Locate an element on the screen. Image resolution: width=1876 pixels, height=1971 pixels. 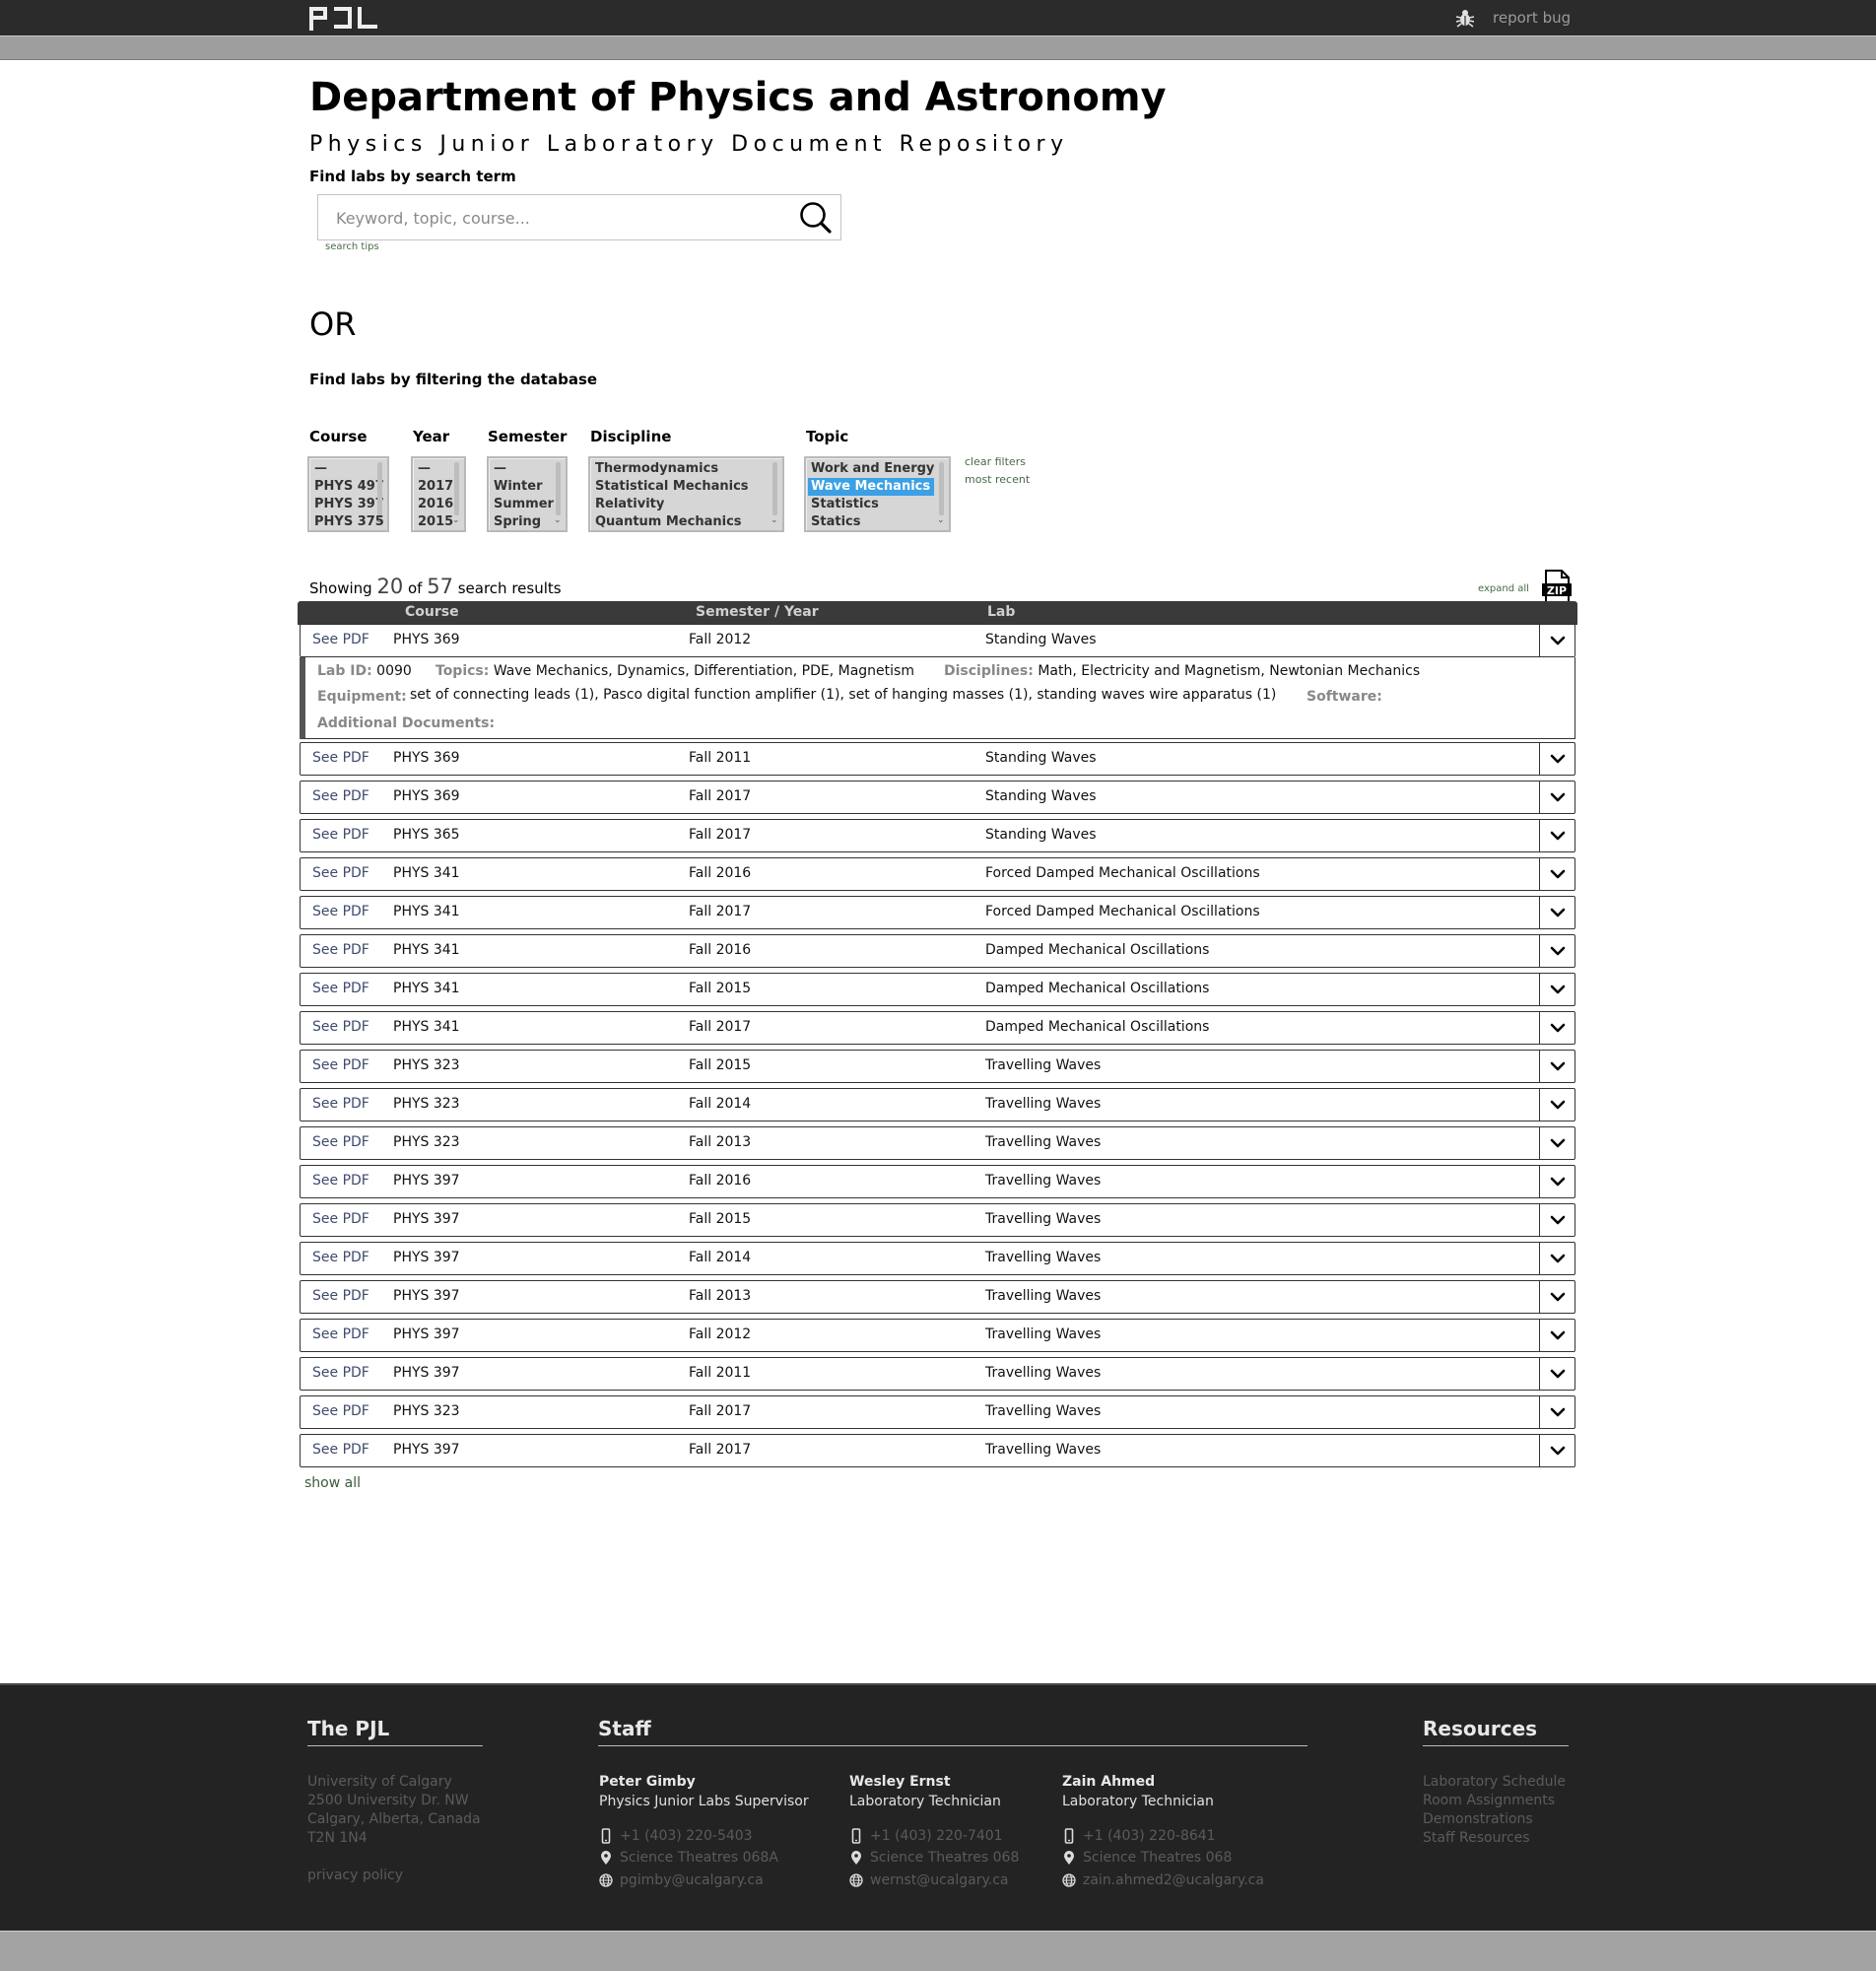
resource-link-laboratory-schedule: Laboratory Schedule is located at coordinates (1495, 1782).